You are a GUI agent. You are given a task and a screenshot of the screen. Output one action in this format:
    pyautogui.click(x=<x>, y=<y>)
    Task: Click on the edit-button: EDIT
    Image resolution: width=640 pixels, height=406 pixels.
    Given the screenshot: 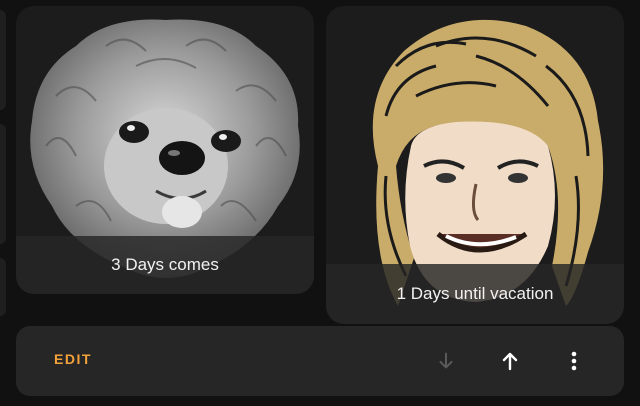 What is the action you would take?
    pyautogui.click(x=73, y=359)
    